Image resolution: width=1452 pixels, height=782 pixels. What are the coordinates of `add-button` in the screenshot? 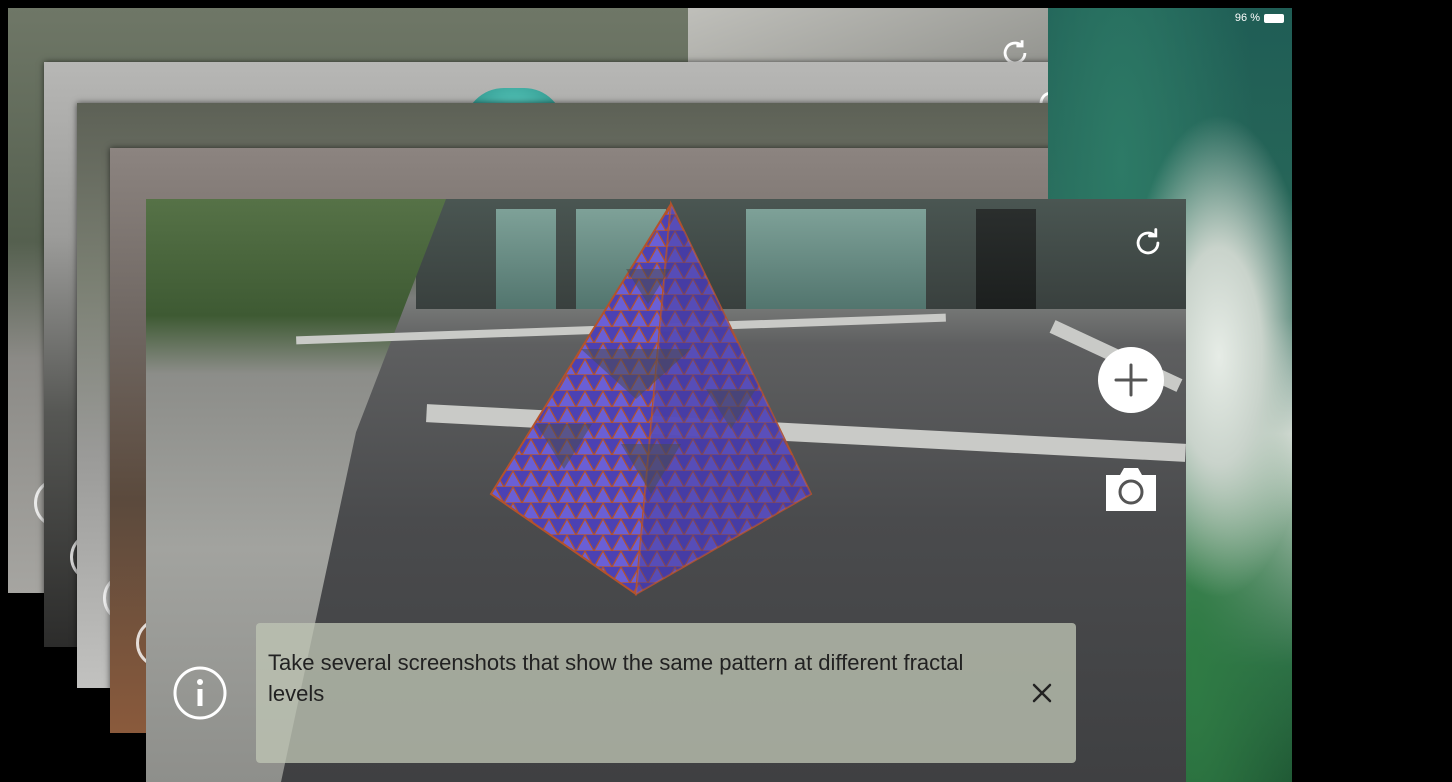 It's located at (1131, 380).